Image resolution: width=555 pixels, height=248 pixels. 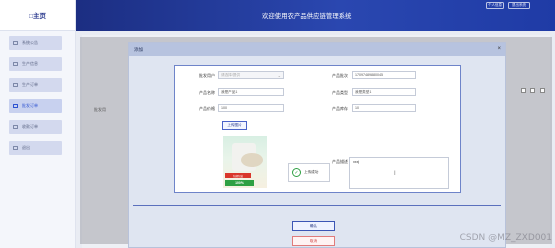 What do you see at coordinates (251, 92) in the screenshot?
I see `name-field: 我是产品1` at bounding box center [251, 92].